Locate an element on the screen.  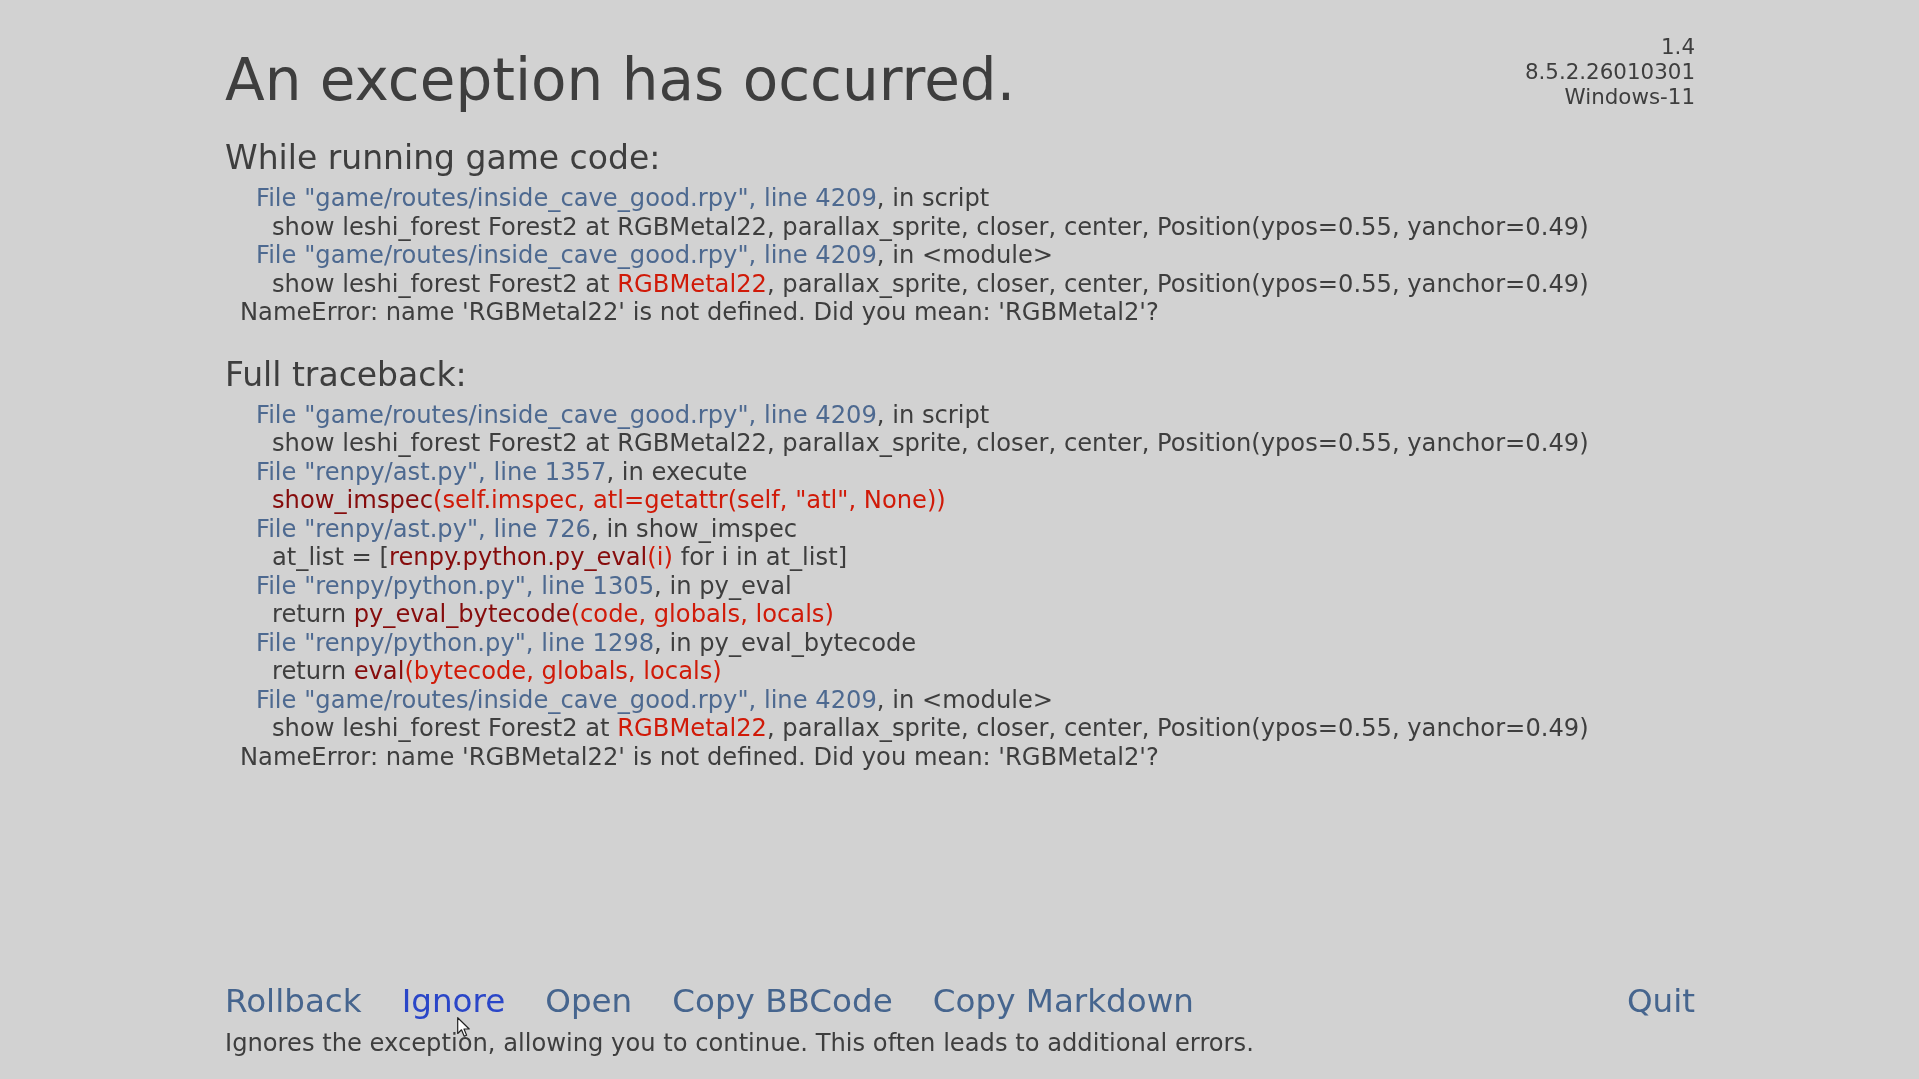
action-link: Open is located at coordinates (589, 1001).